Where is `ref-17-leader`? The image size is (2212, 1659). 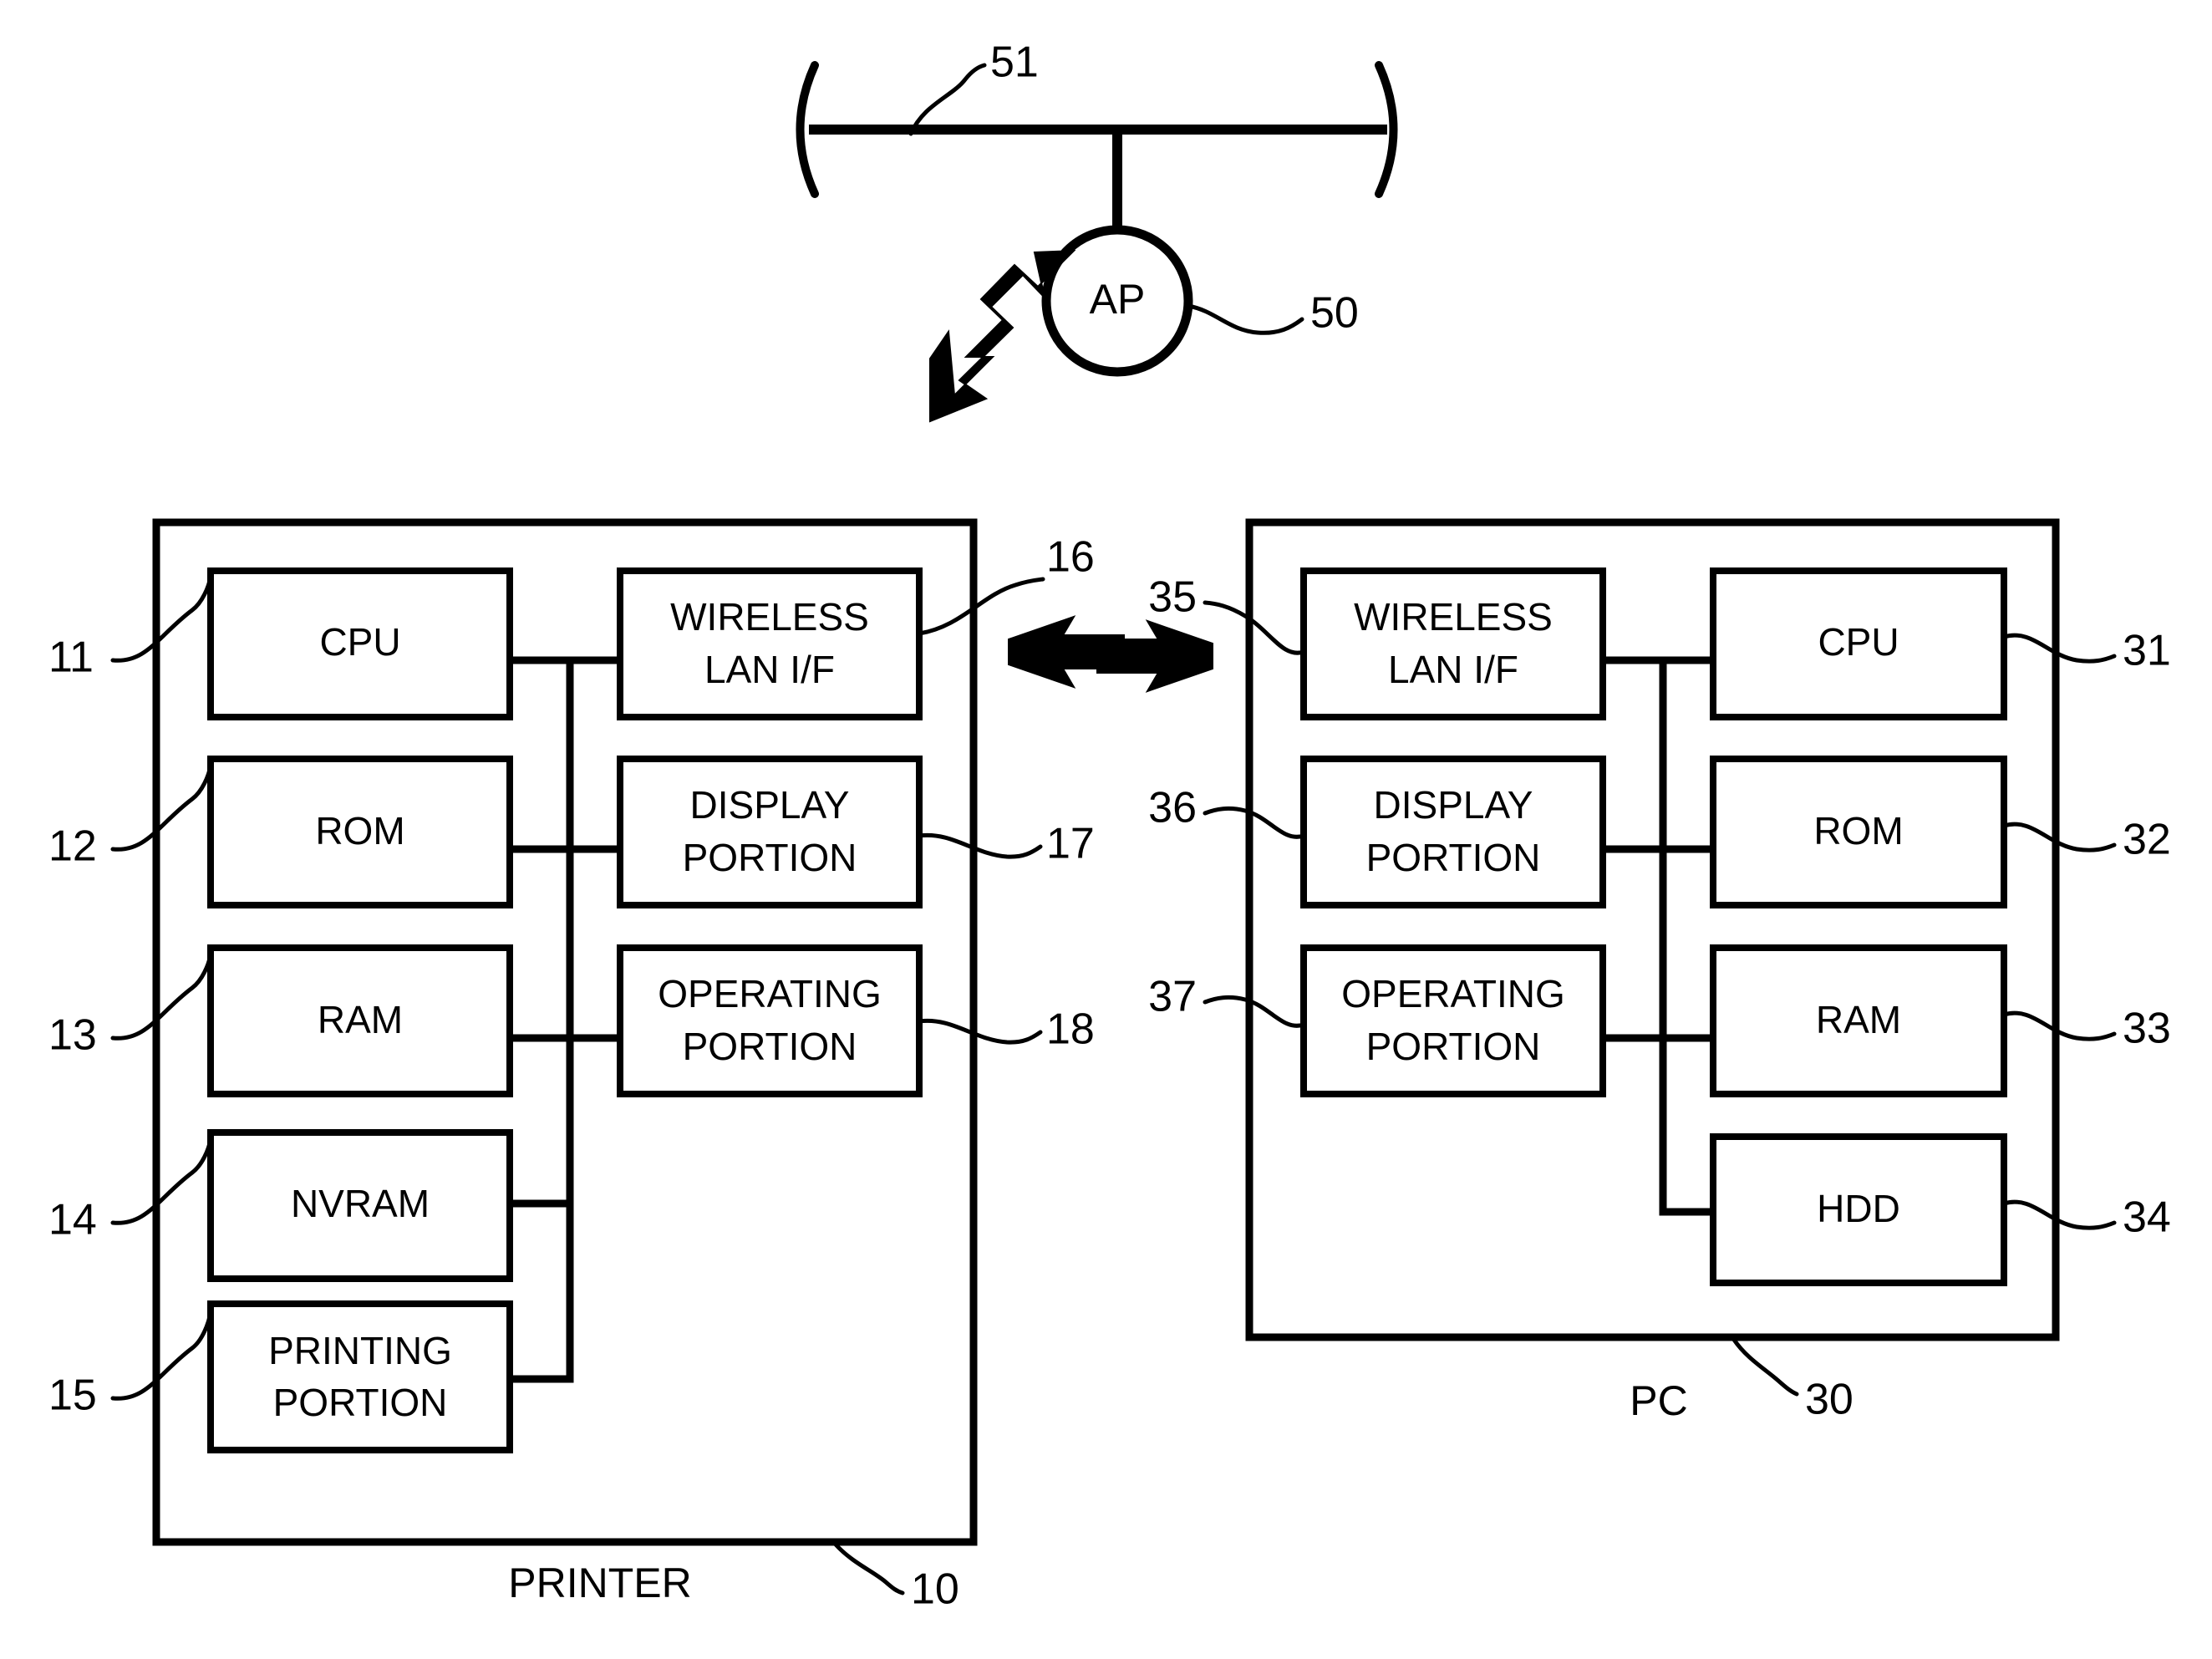
ref-17-leader is located at coordinates (980, 845).